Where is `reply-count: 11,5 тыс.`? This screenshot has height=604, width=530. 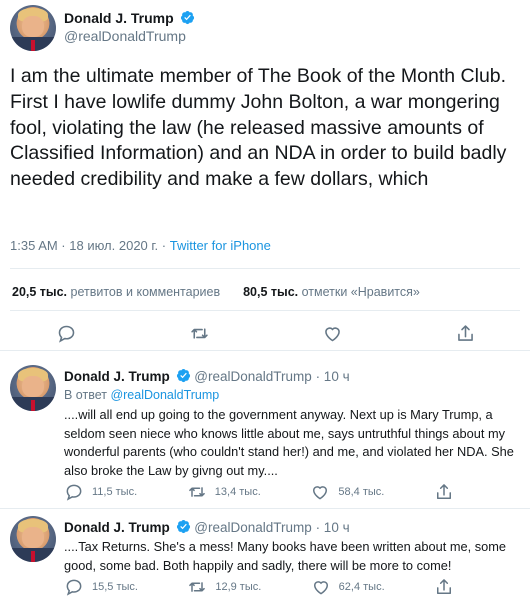
reply-count: 11,5 тыс. is located at coordinates (115, 492).